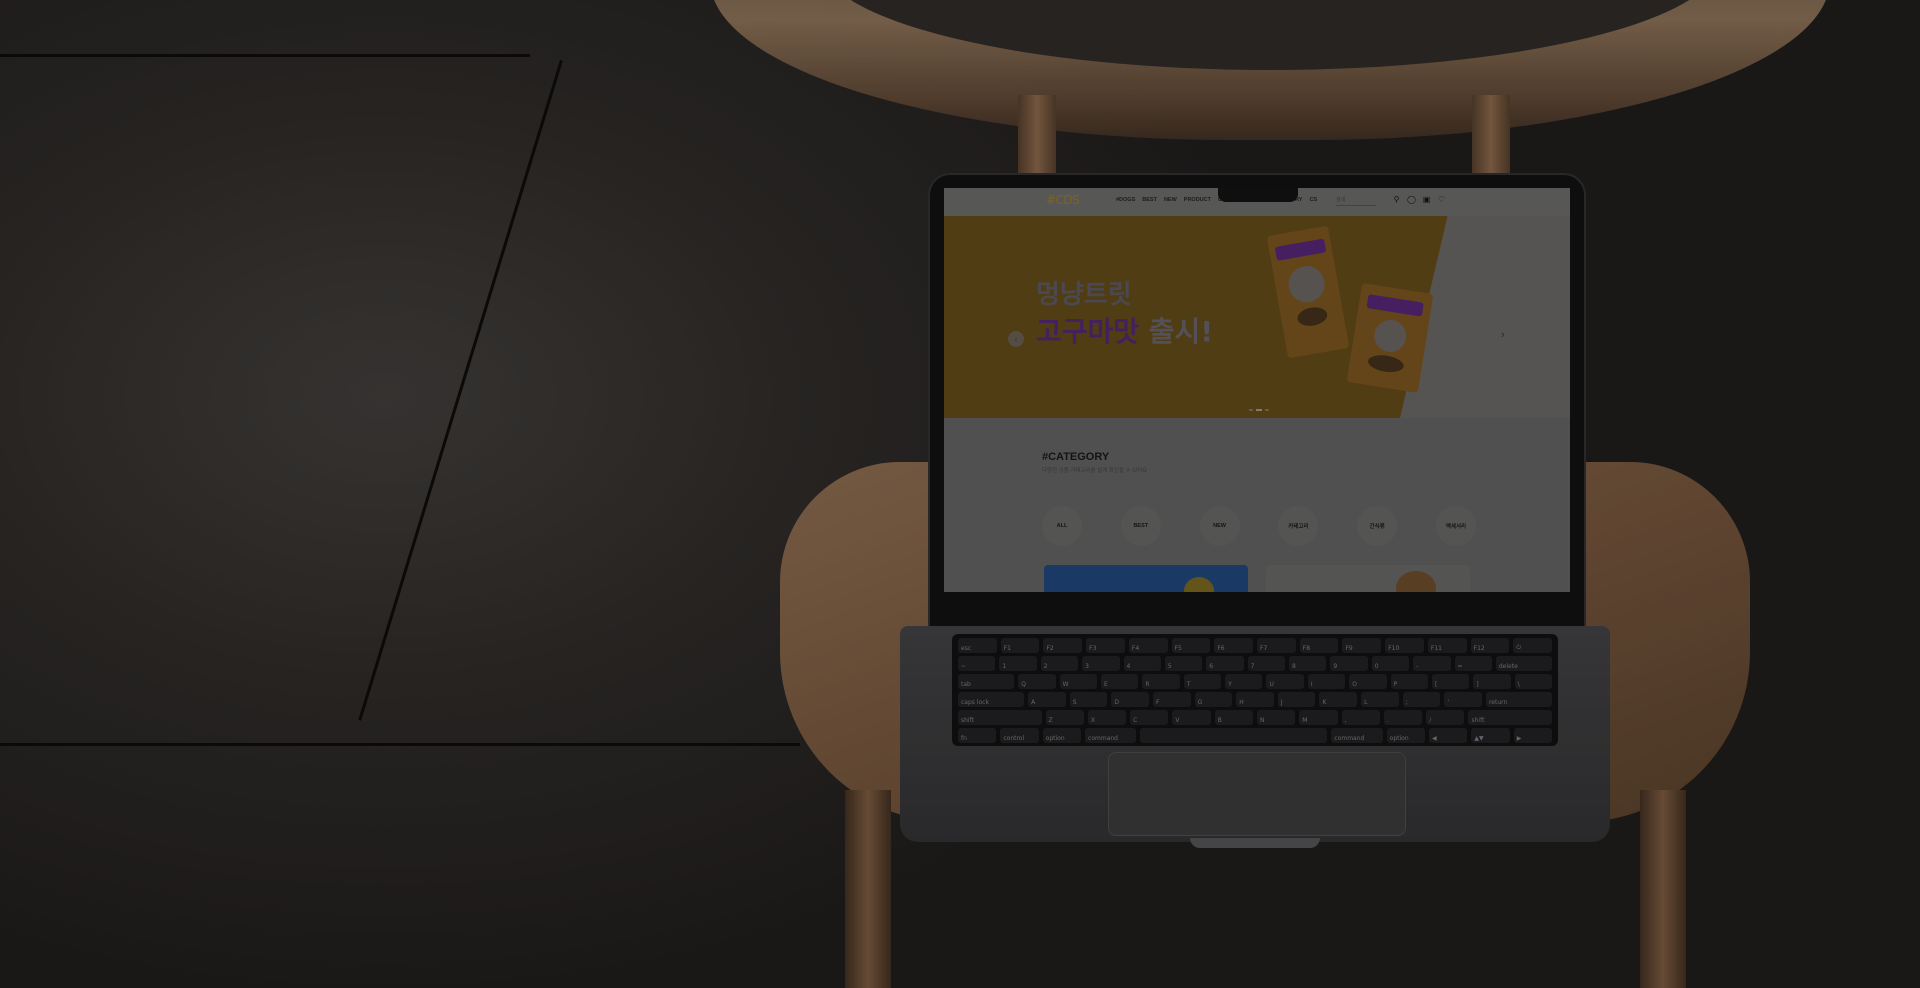  I want to click on key: 9, so click(1349, 663).